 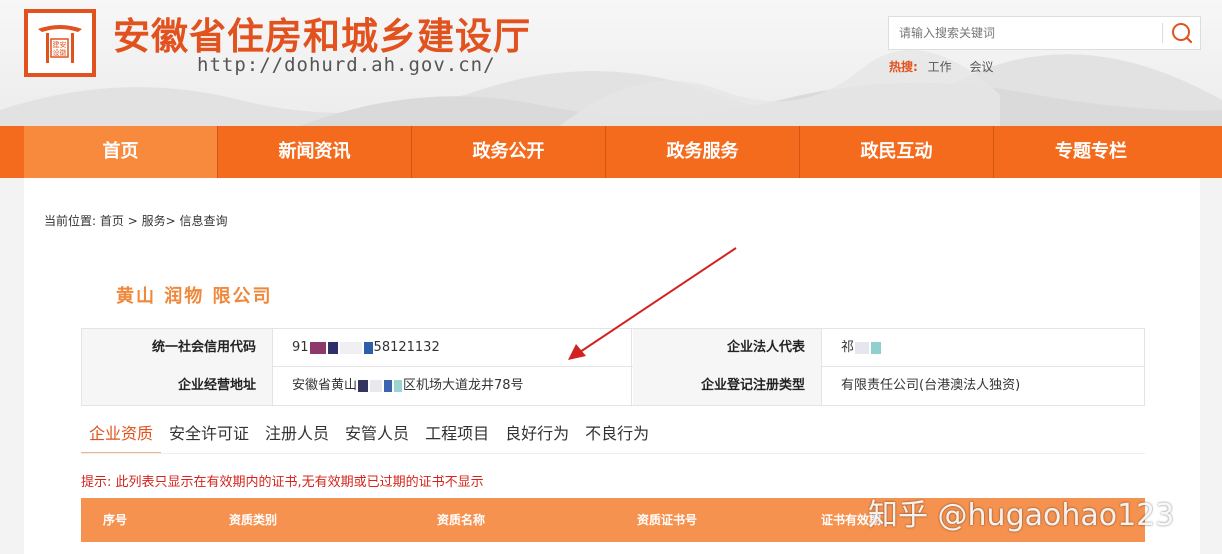 What do you see at coordinates (177, 348) in the screenshot?
I see `credit-code-label: 统一社会信用代码` at bounding box center [177, 348].